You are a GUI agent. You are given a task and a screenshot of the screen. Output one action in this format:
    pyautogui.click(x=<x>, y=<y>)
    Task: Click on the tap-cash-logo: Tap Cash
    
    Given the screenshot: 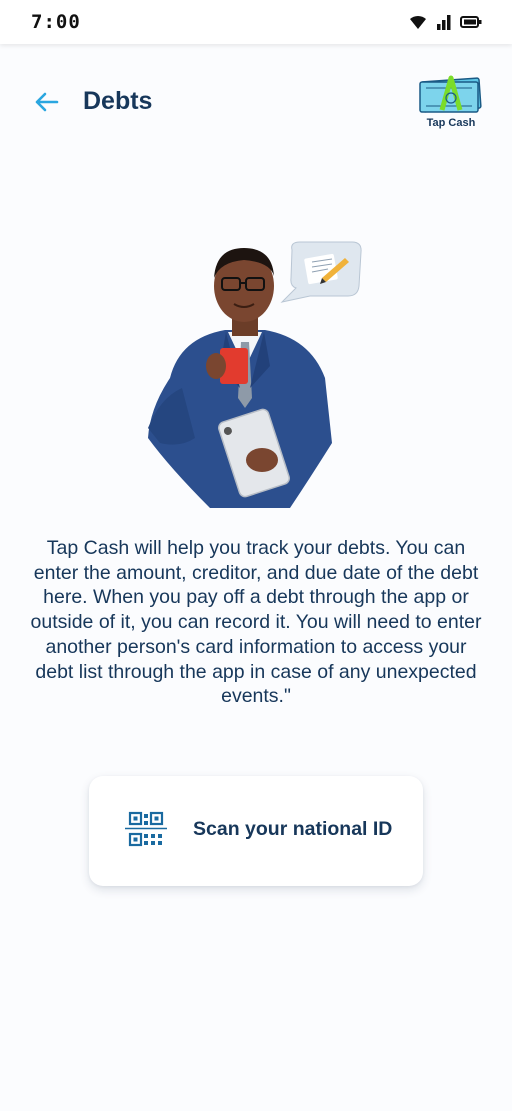 What is the action you would take?
    pyautogui.click(x=451, y=104)
    